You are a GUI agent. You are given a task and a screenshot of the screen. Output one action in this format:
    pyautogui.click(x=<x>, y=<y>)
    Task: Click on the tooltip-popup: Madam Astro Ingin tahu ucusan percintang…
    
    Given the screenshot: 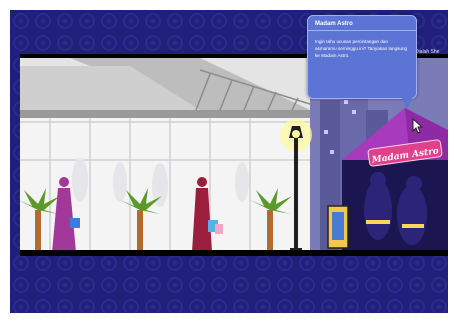 What is the action you would take?
    pyautogui.click(x=362, y=57)
    